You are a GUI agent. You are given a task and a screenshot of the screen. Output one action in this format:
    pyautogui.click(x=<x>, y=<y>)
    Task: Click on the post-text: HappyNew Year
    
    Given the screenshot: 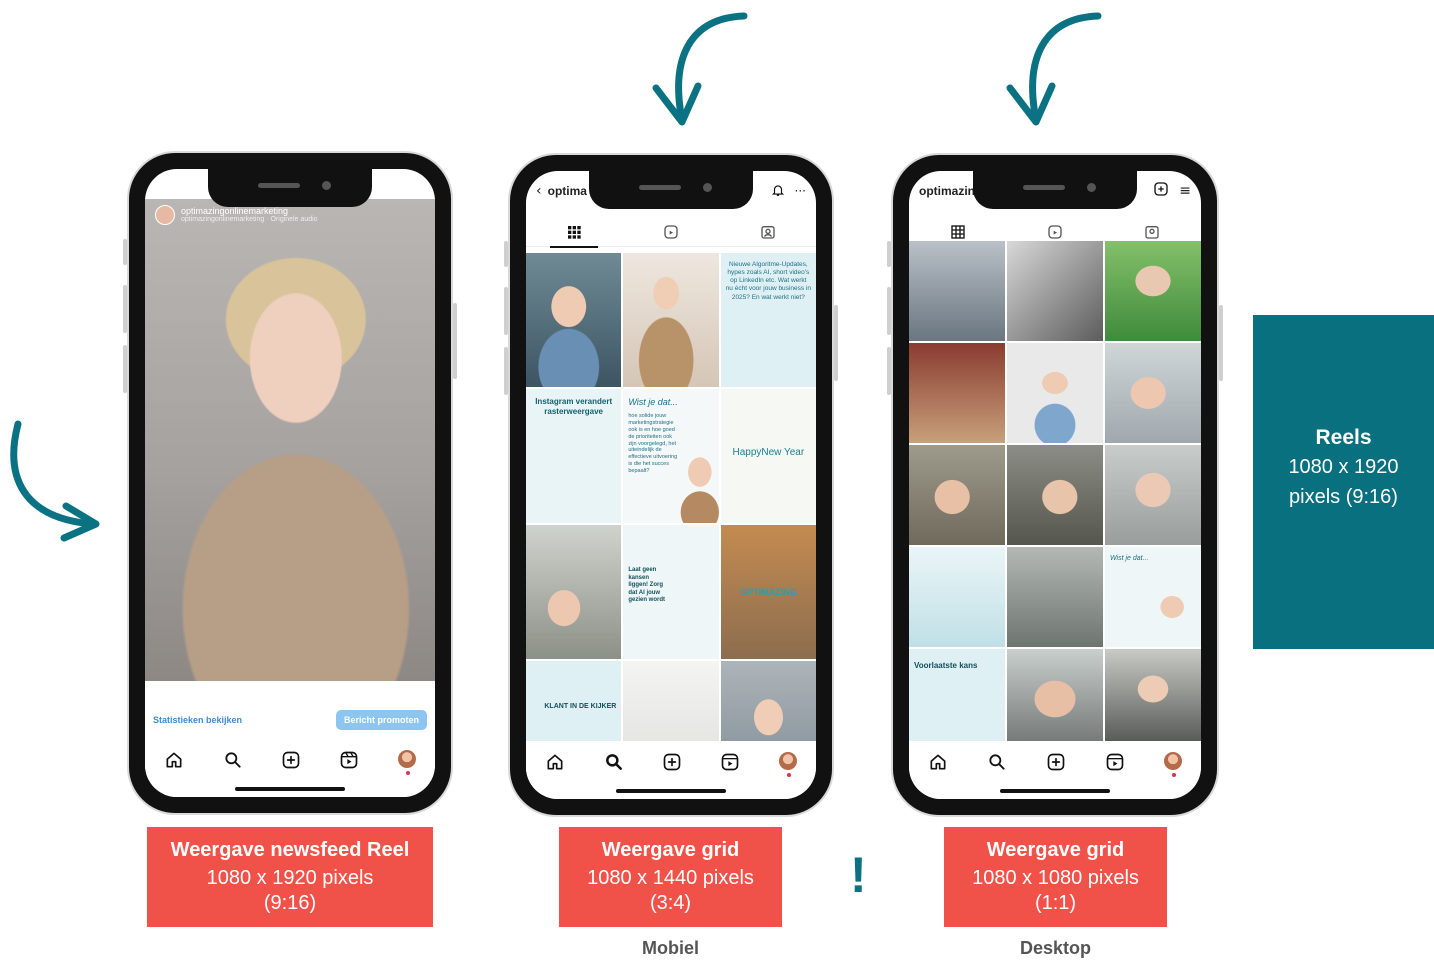 What is the action you would take?
    pyautogui.click(x=768, y=452)
    